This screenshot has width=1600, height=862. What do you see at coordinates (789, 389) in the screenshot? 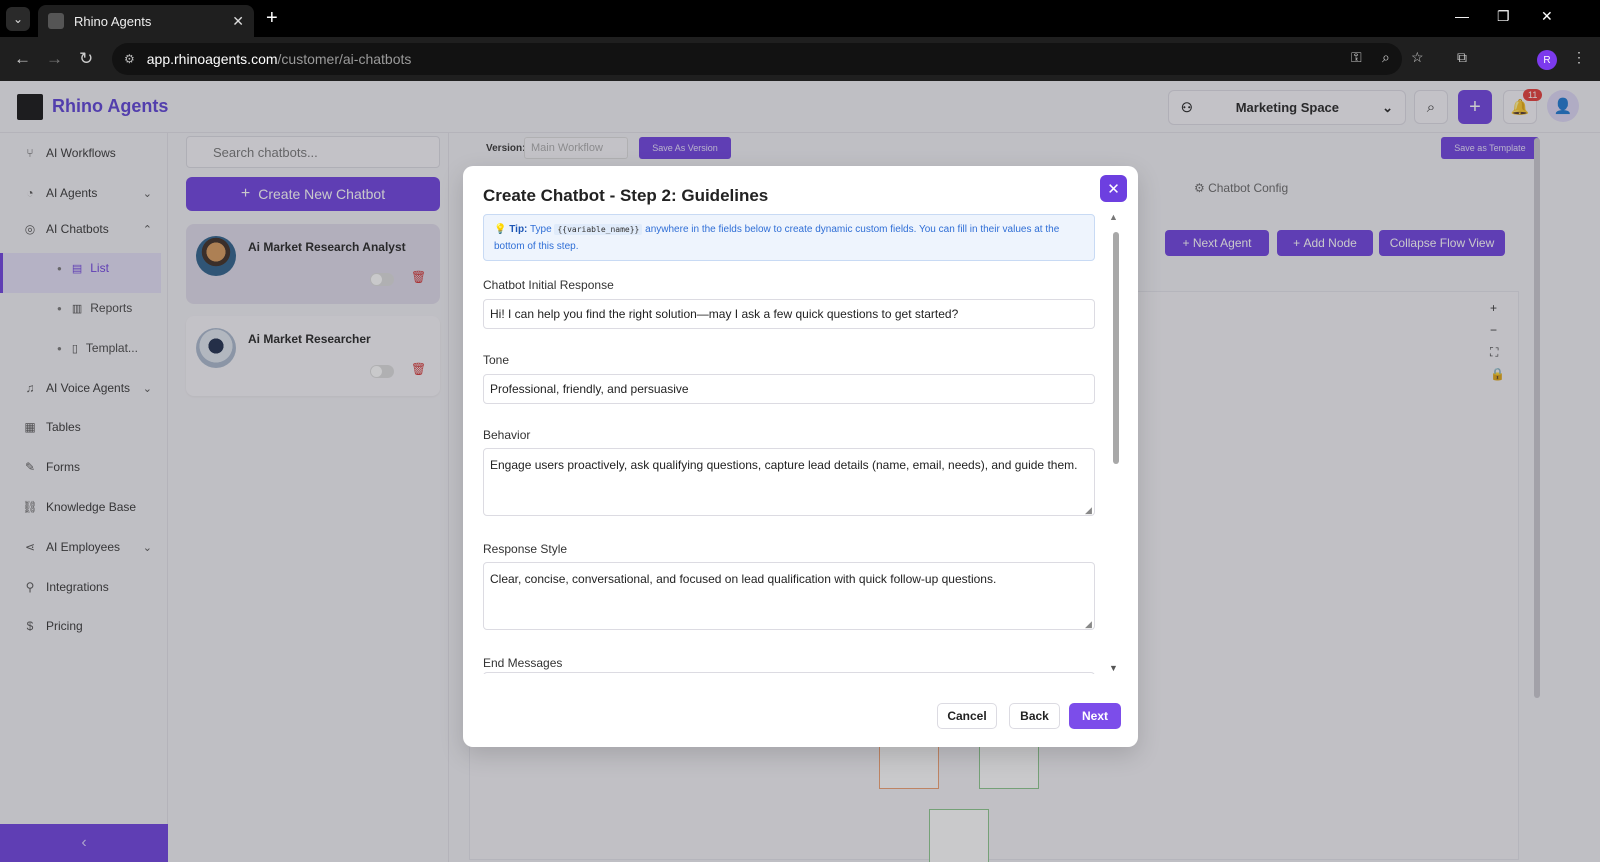
I see `tone-input: Professional, friendly, and persuasive` at bounding box center [789, 389].